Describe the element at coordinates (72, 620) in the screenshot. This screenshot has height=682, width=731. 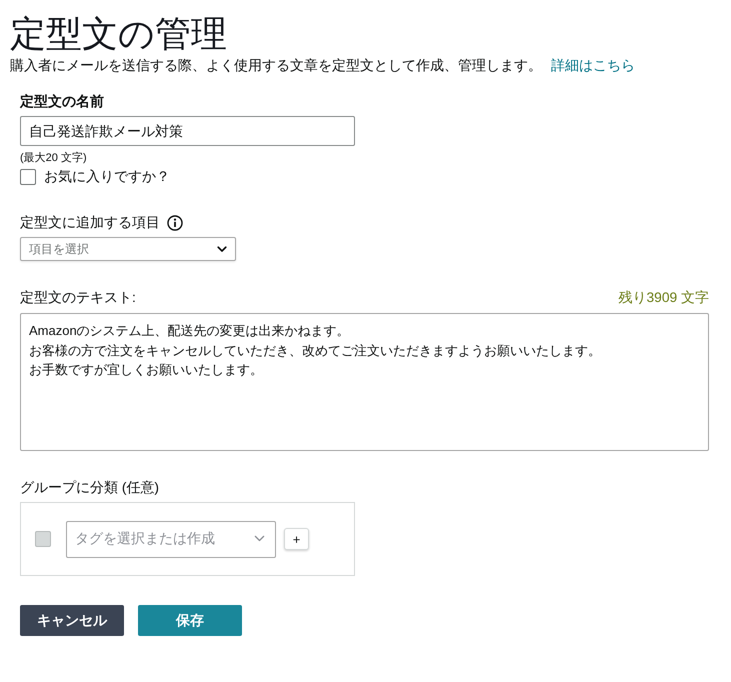
I see `cancel-button: キャンセル` at that location.